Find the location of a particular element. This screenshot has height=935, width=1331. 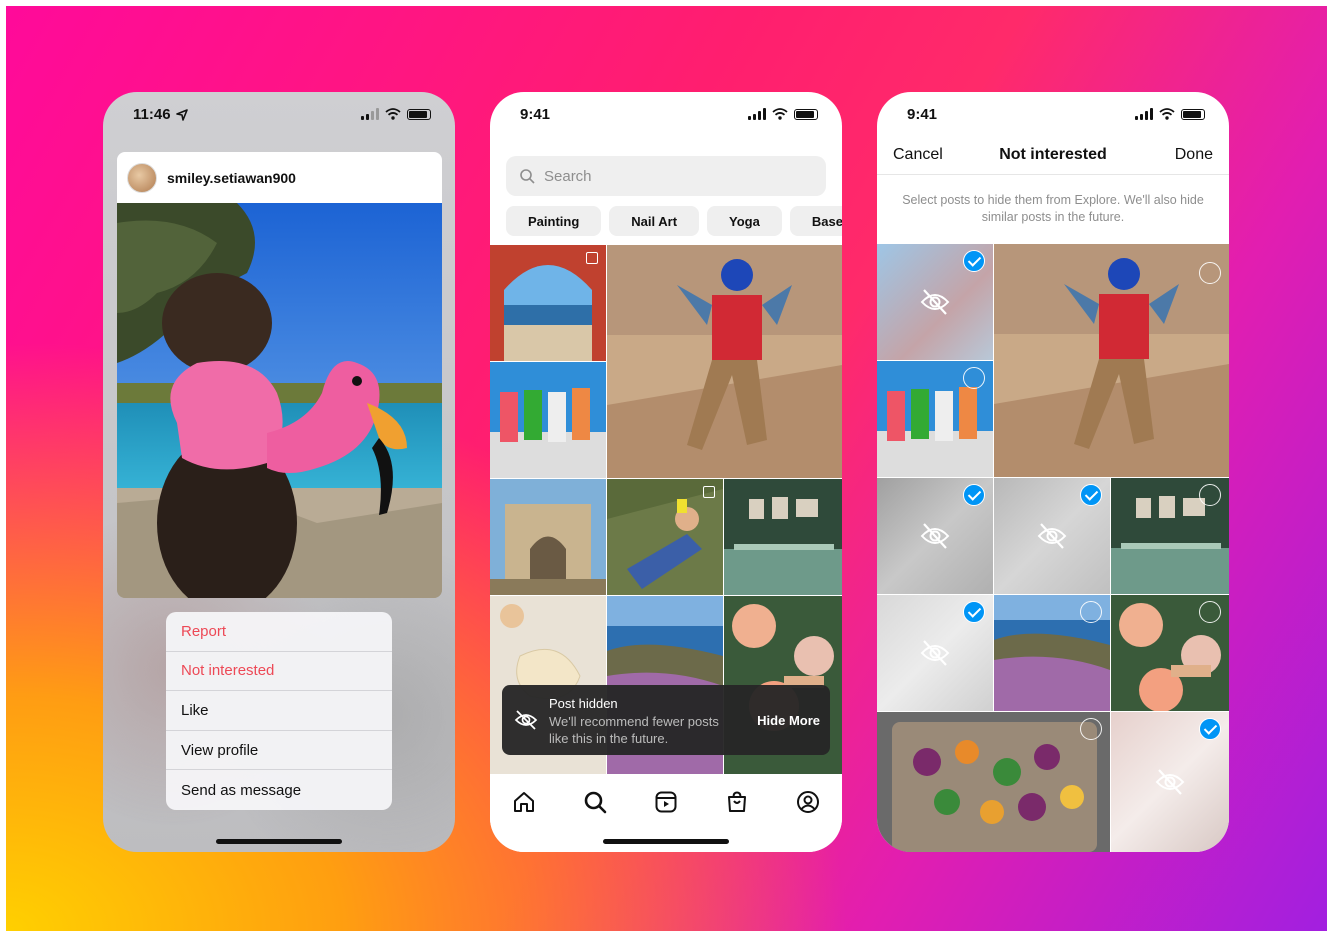

profile-icon is located at coordinates (808, 802).